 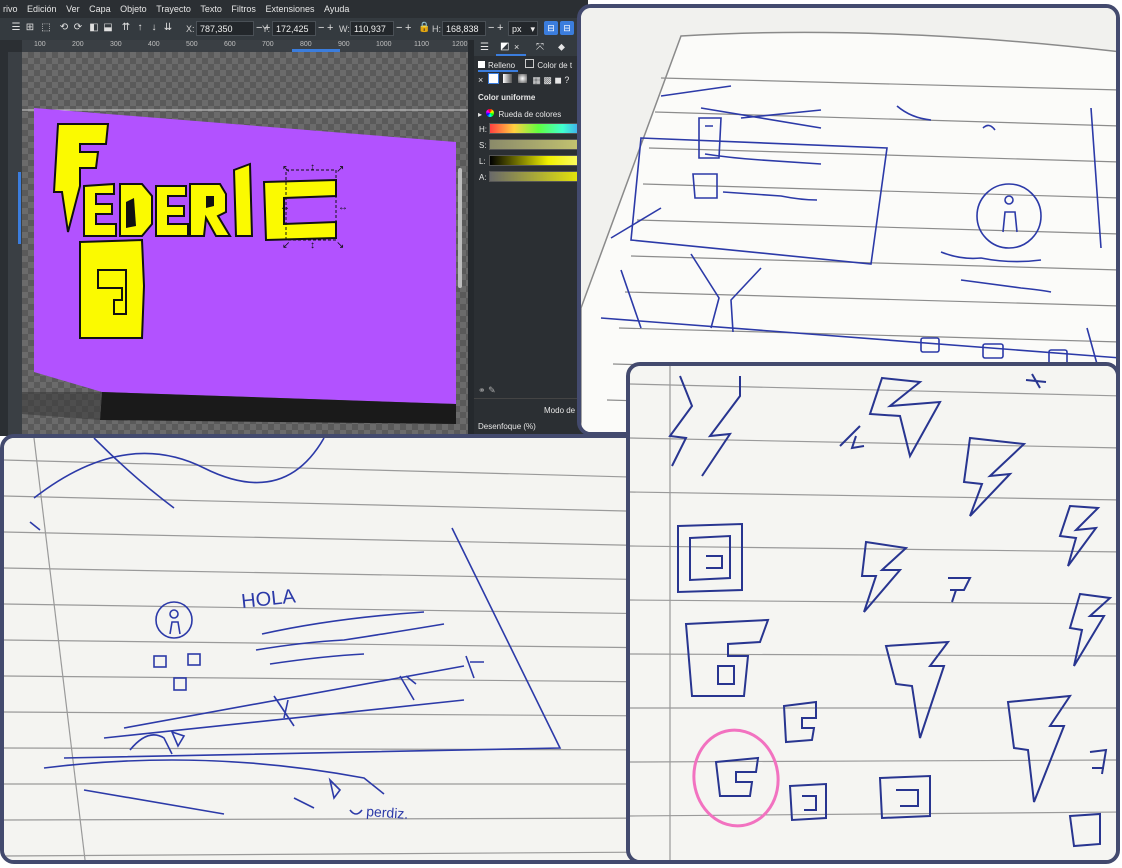 What do you see at coordinates (492, 390) in the screenshot?
I see `dropper-icon: ✎` at bounding box center [492, 390].